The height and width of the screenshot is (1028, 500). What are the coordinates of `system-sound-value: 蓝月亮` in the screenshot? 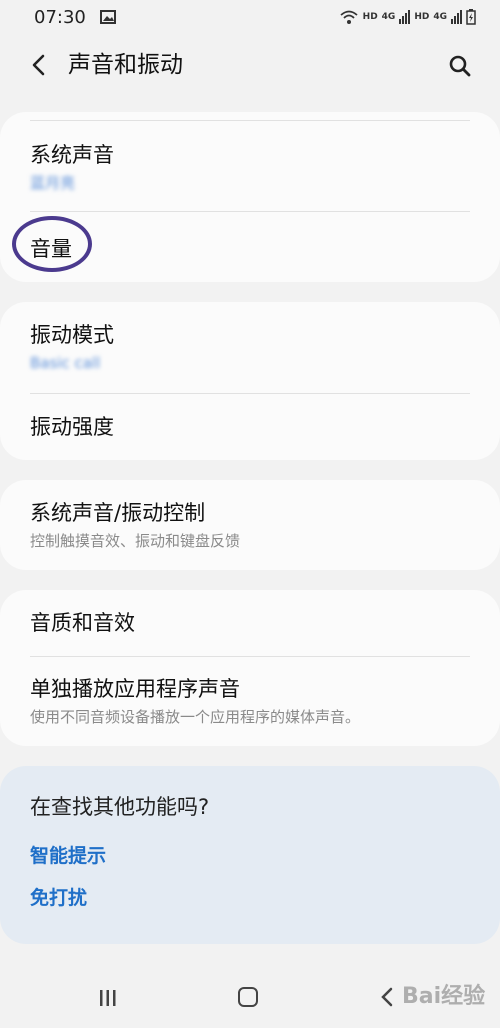 It's located at (53, 183).